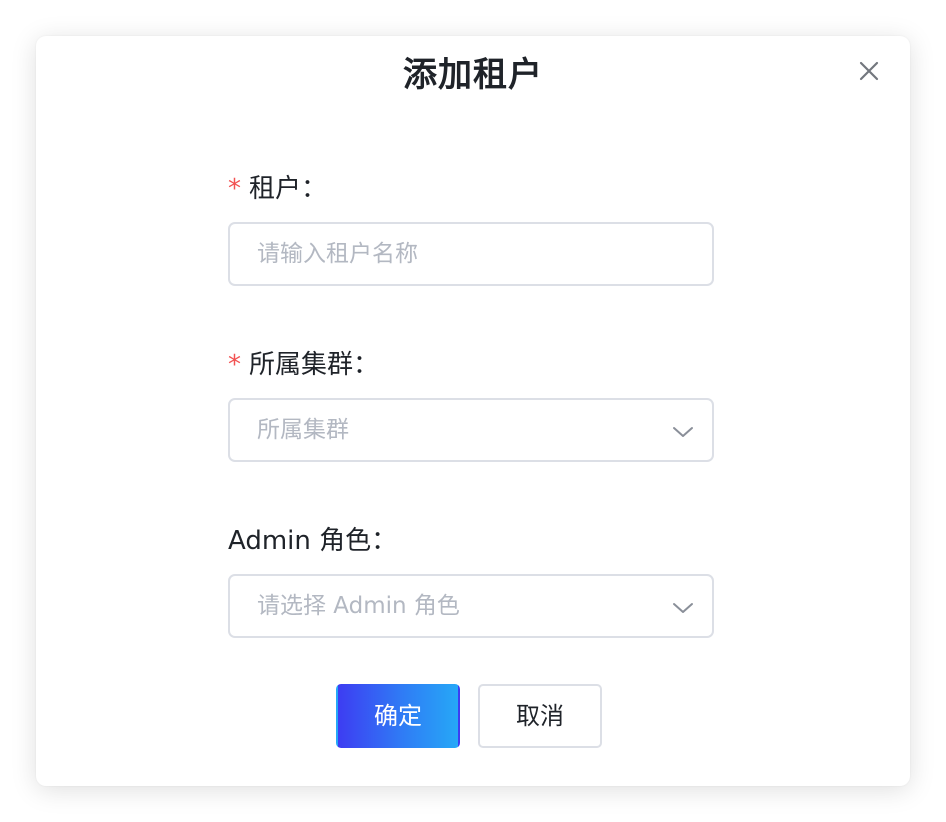  Describe the element at coordinates (471, 430) in the screenshot. I see `cluster-select: 所属集群` at that location.